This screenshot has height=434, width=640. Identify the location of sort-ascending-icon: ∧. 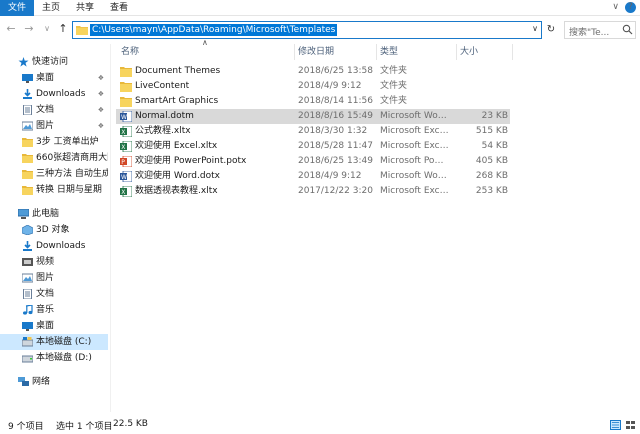
(205, 42).